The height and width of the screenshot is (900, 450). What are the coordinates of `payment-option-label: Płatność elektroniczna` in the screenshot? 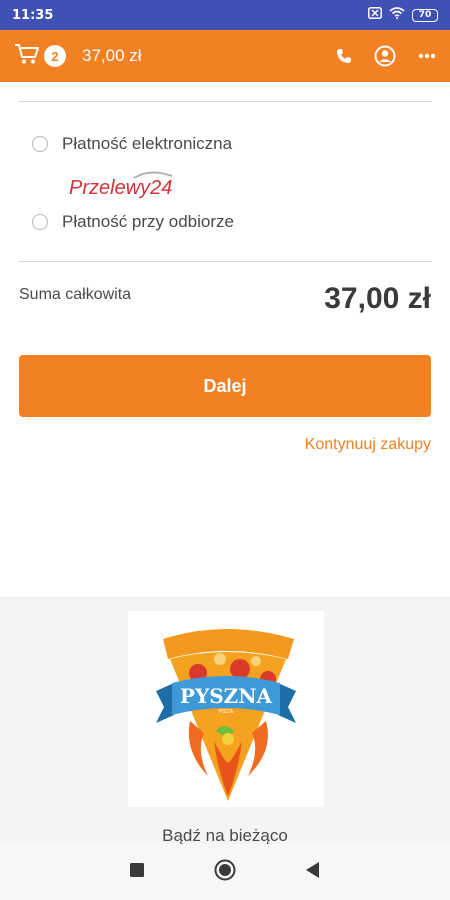 It's located at (147, 143).